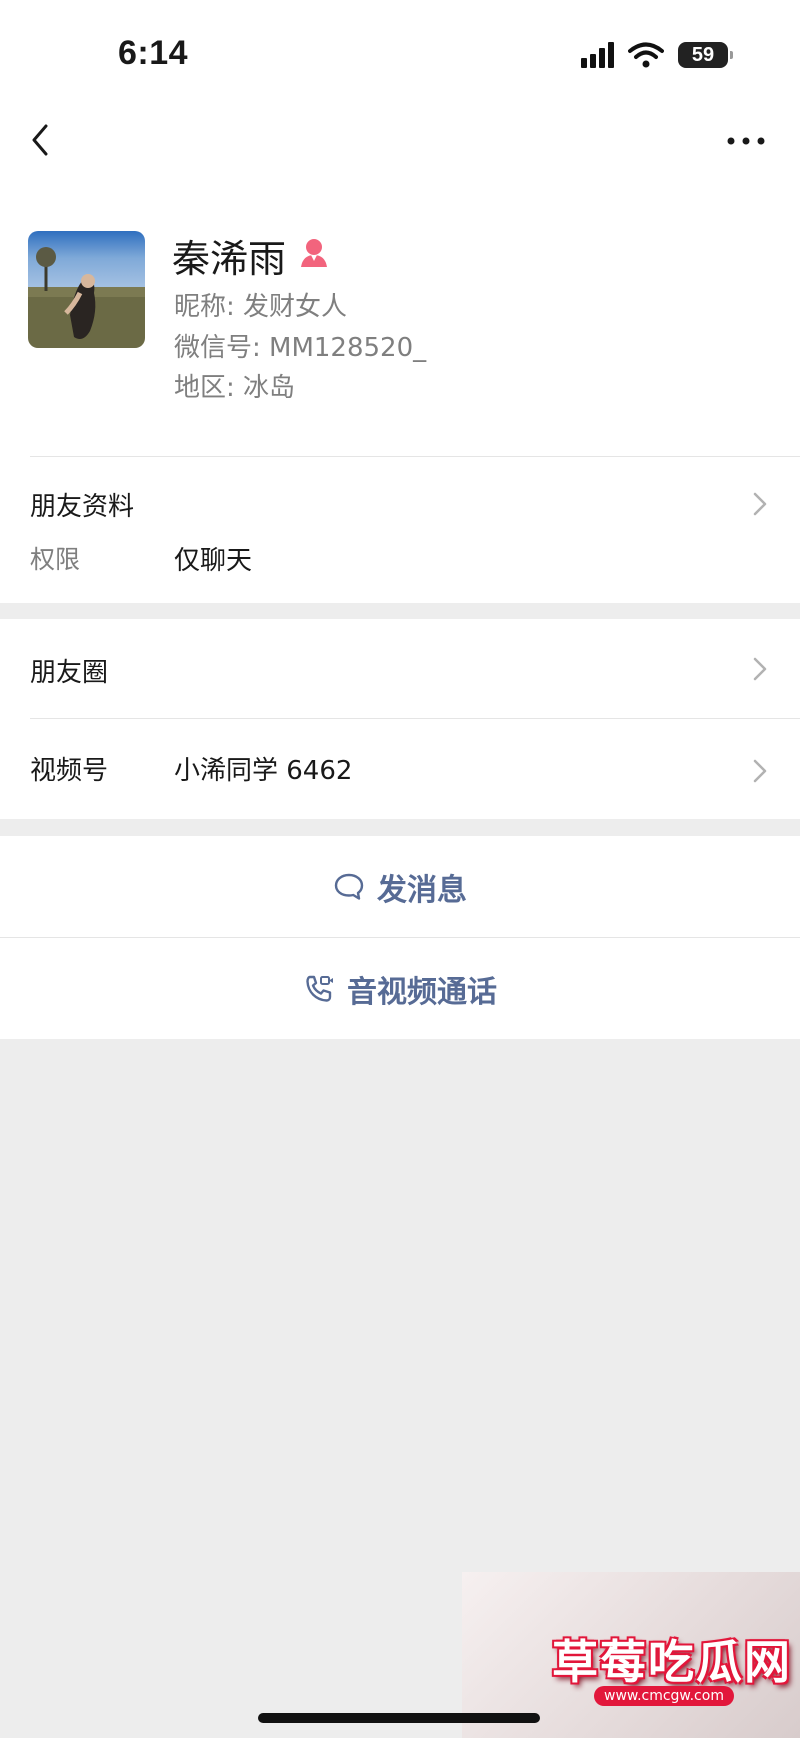 This screenshot has height=1738, width=800. Describe the element at coordinates (300, 348) in the screenshot. I see `wechat-id: 微信号: MM128520_` at that location.